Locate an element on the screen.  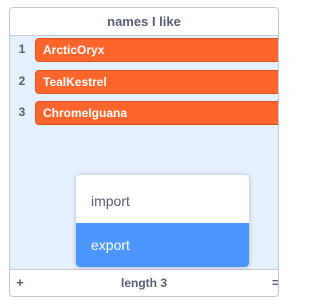
list-item: ChromeIguana is located at coordinates (156, 113).